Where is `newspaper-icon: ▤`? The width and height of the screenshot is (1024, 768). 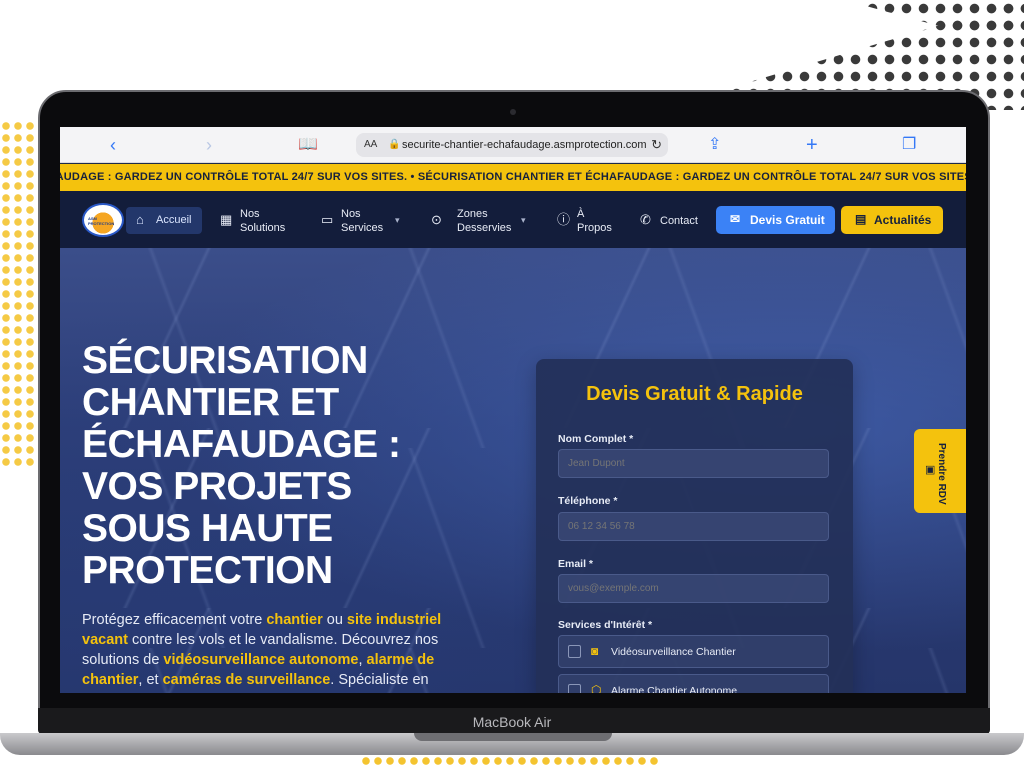 newspaper-icon: ▤ is located at coordinates (861, 219).